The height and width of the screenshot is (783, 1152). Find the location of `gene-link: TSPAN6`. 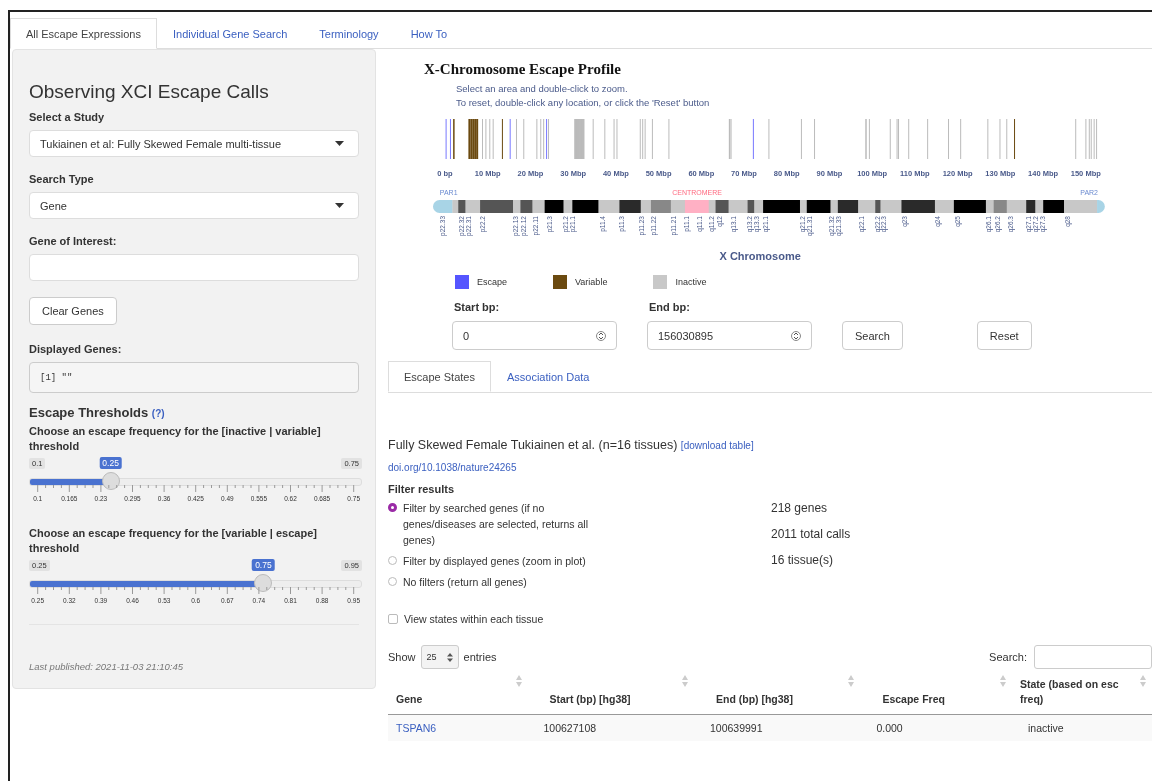

gene-link: TSPAN6 is located at coordinates (416, 728).